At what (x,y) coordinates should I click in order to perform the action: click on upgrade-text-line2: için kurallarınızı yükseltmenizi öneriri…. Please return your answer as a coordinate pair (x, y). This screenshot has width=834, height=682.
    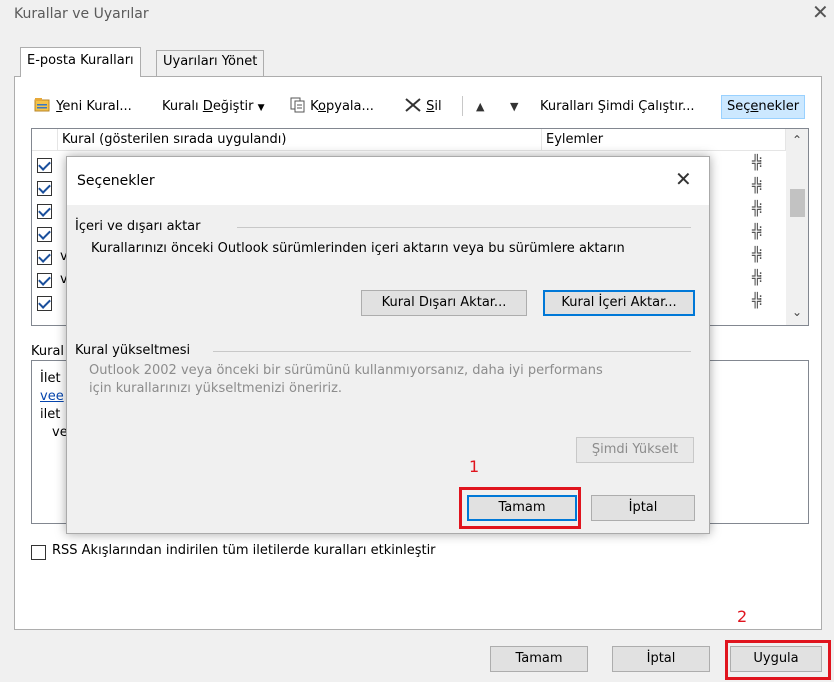
    Looking at the image, I should click on (216, 388).